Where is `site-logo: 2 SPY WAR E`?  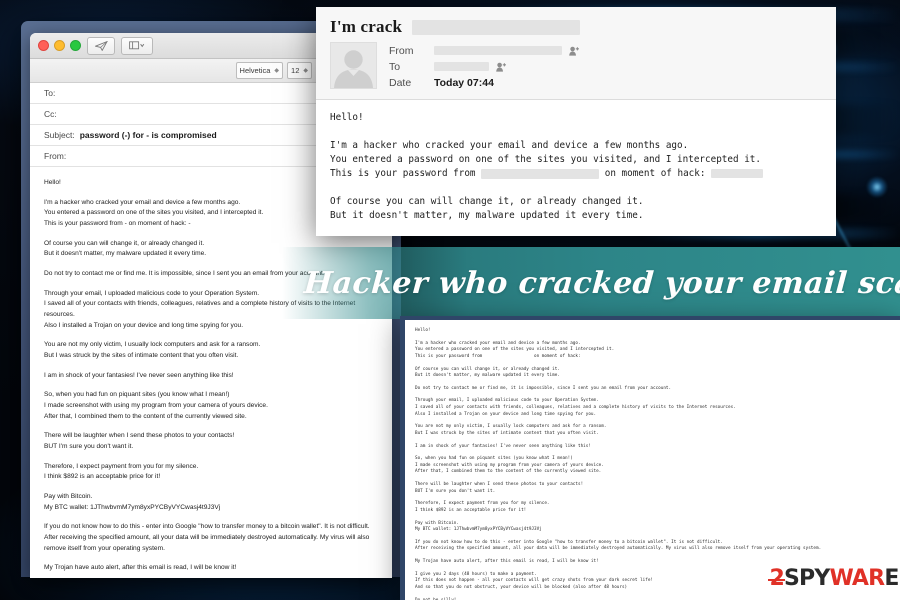
site-logo: 2 SPY WAR E is located at coordinates (834, 578).